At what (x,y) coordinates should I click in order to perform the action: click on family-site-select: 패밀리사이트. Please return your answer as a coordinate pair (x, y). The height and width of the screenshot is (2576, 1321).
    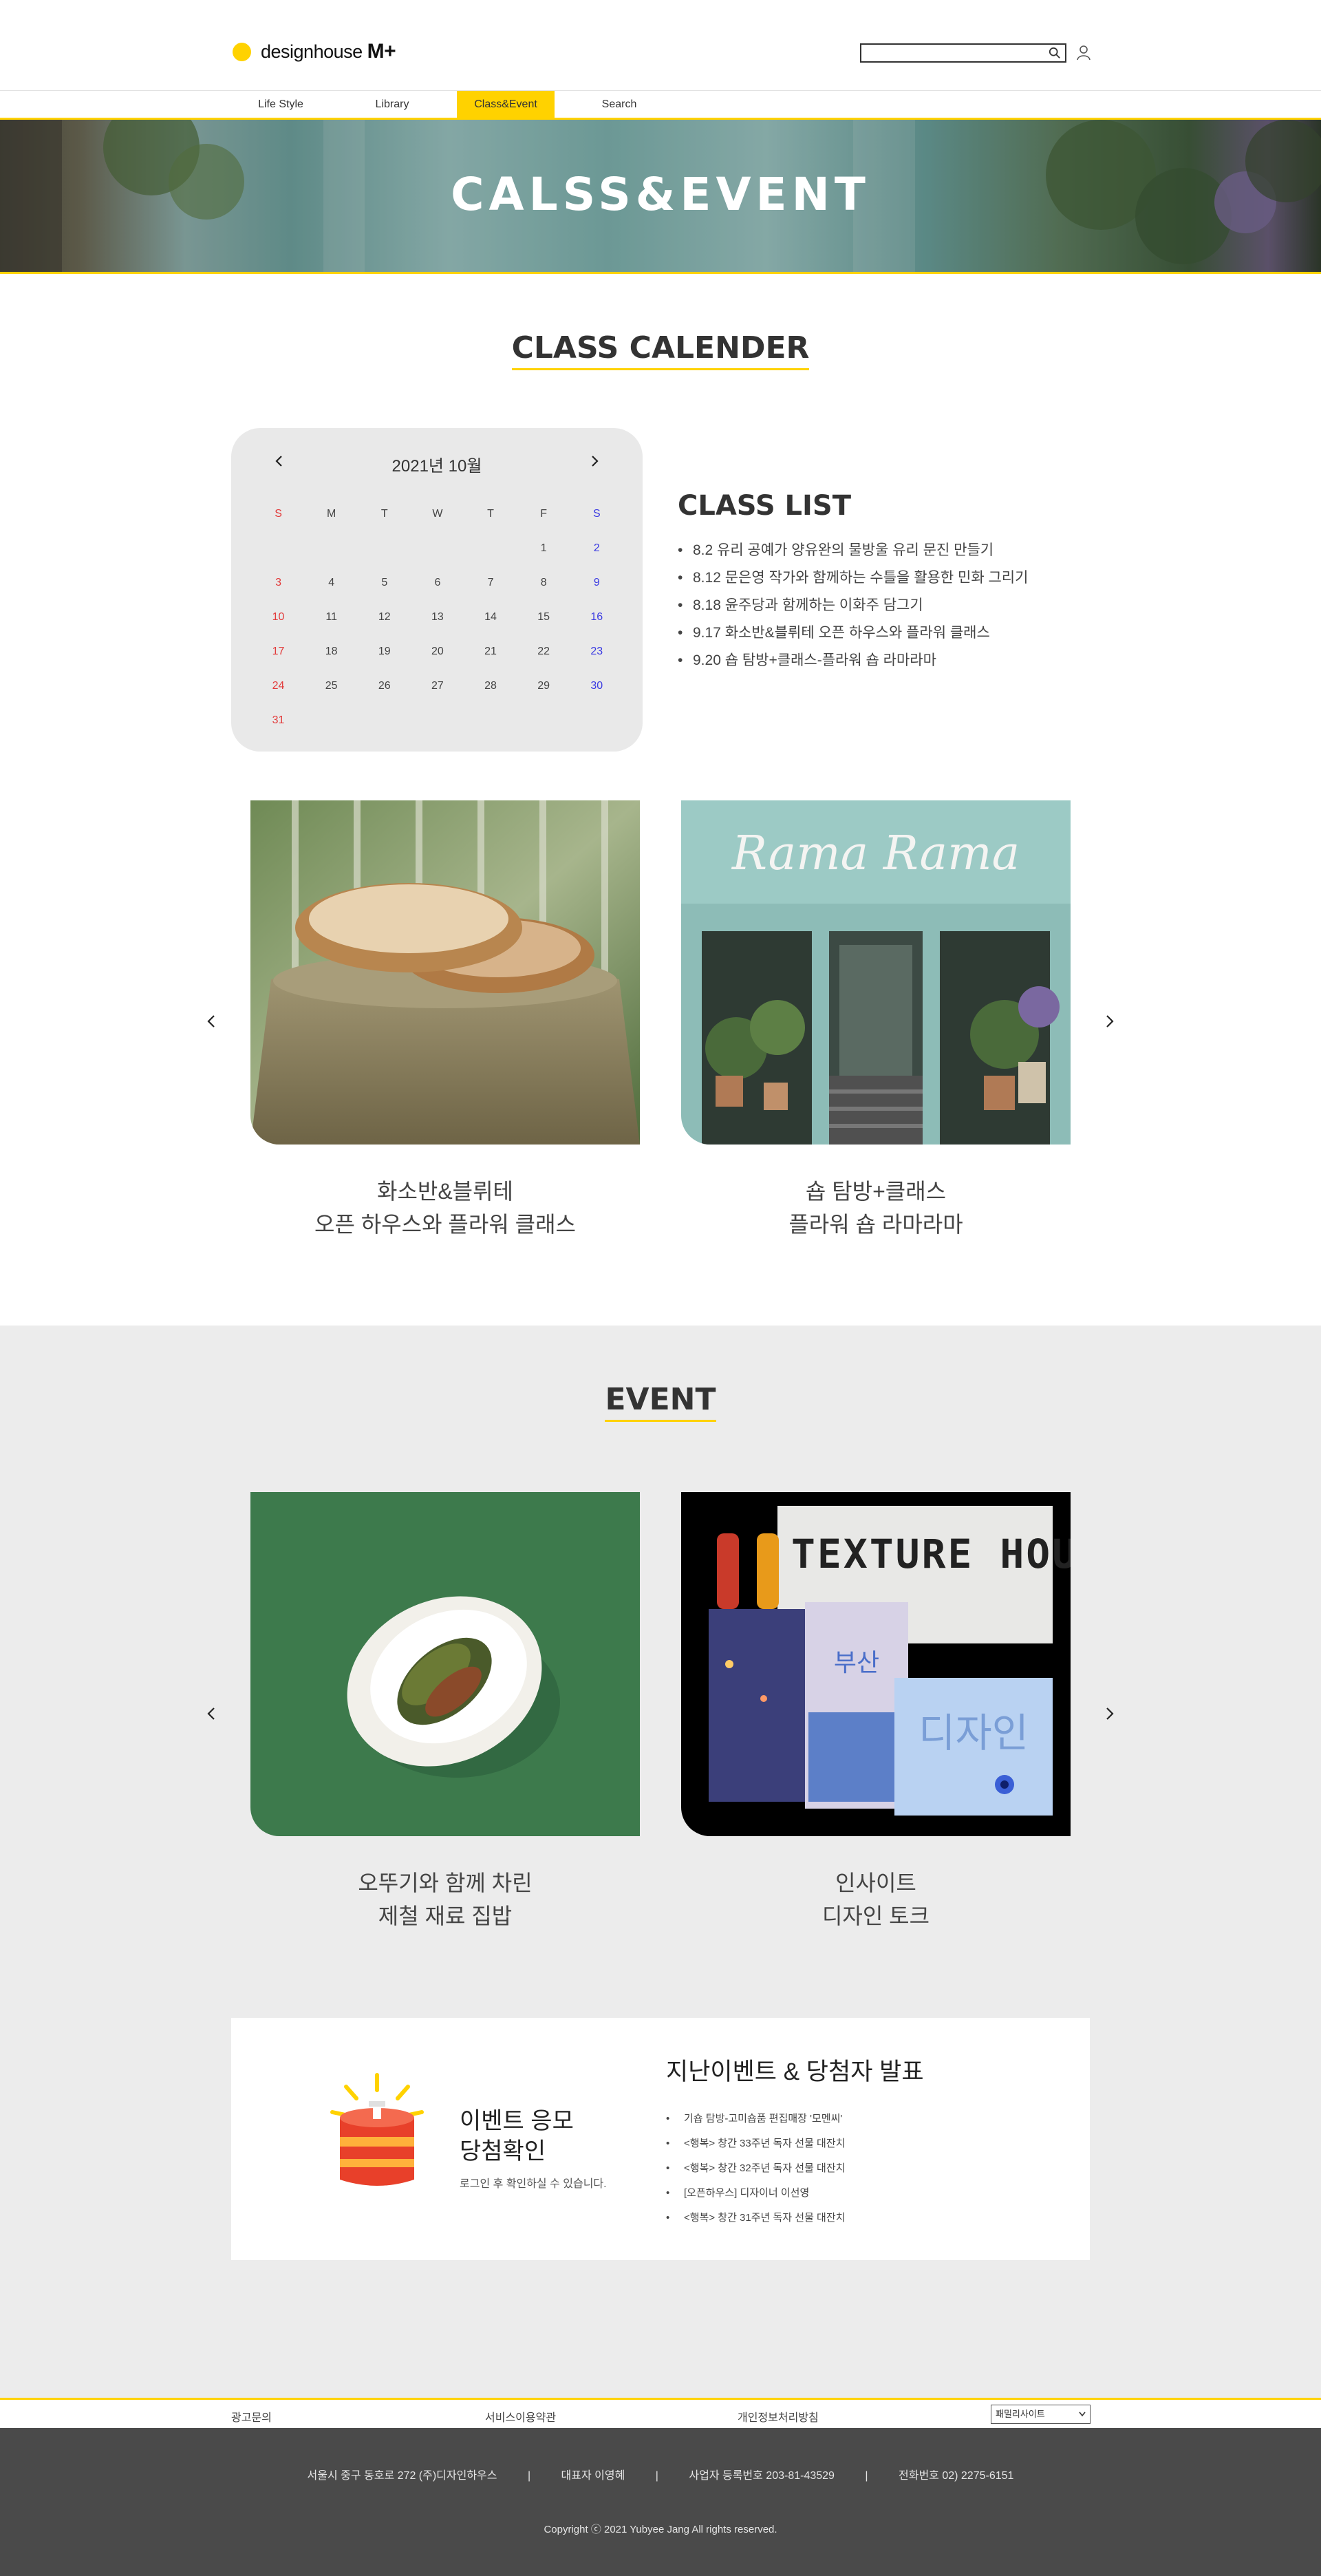
    Looking at the image, I should click on (1041, 2414).